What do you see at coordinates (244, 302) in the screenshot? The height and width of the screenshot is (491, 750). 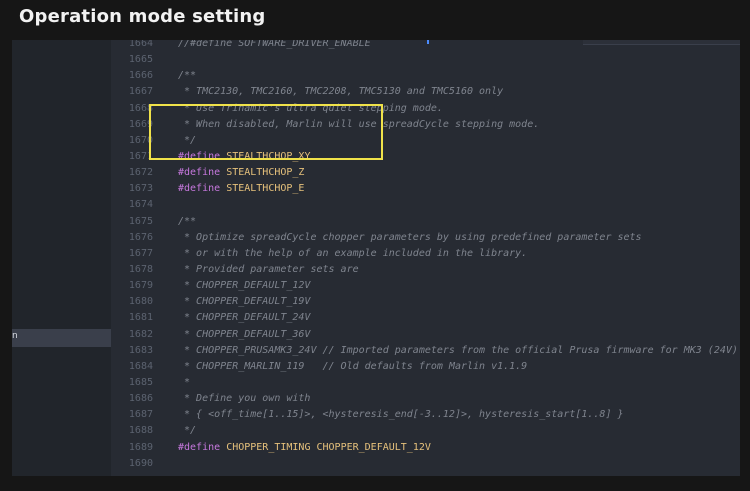 I see `code-comment: * CHOPPER_DEFAULT_19V` at bounding box center [244, 302].